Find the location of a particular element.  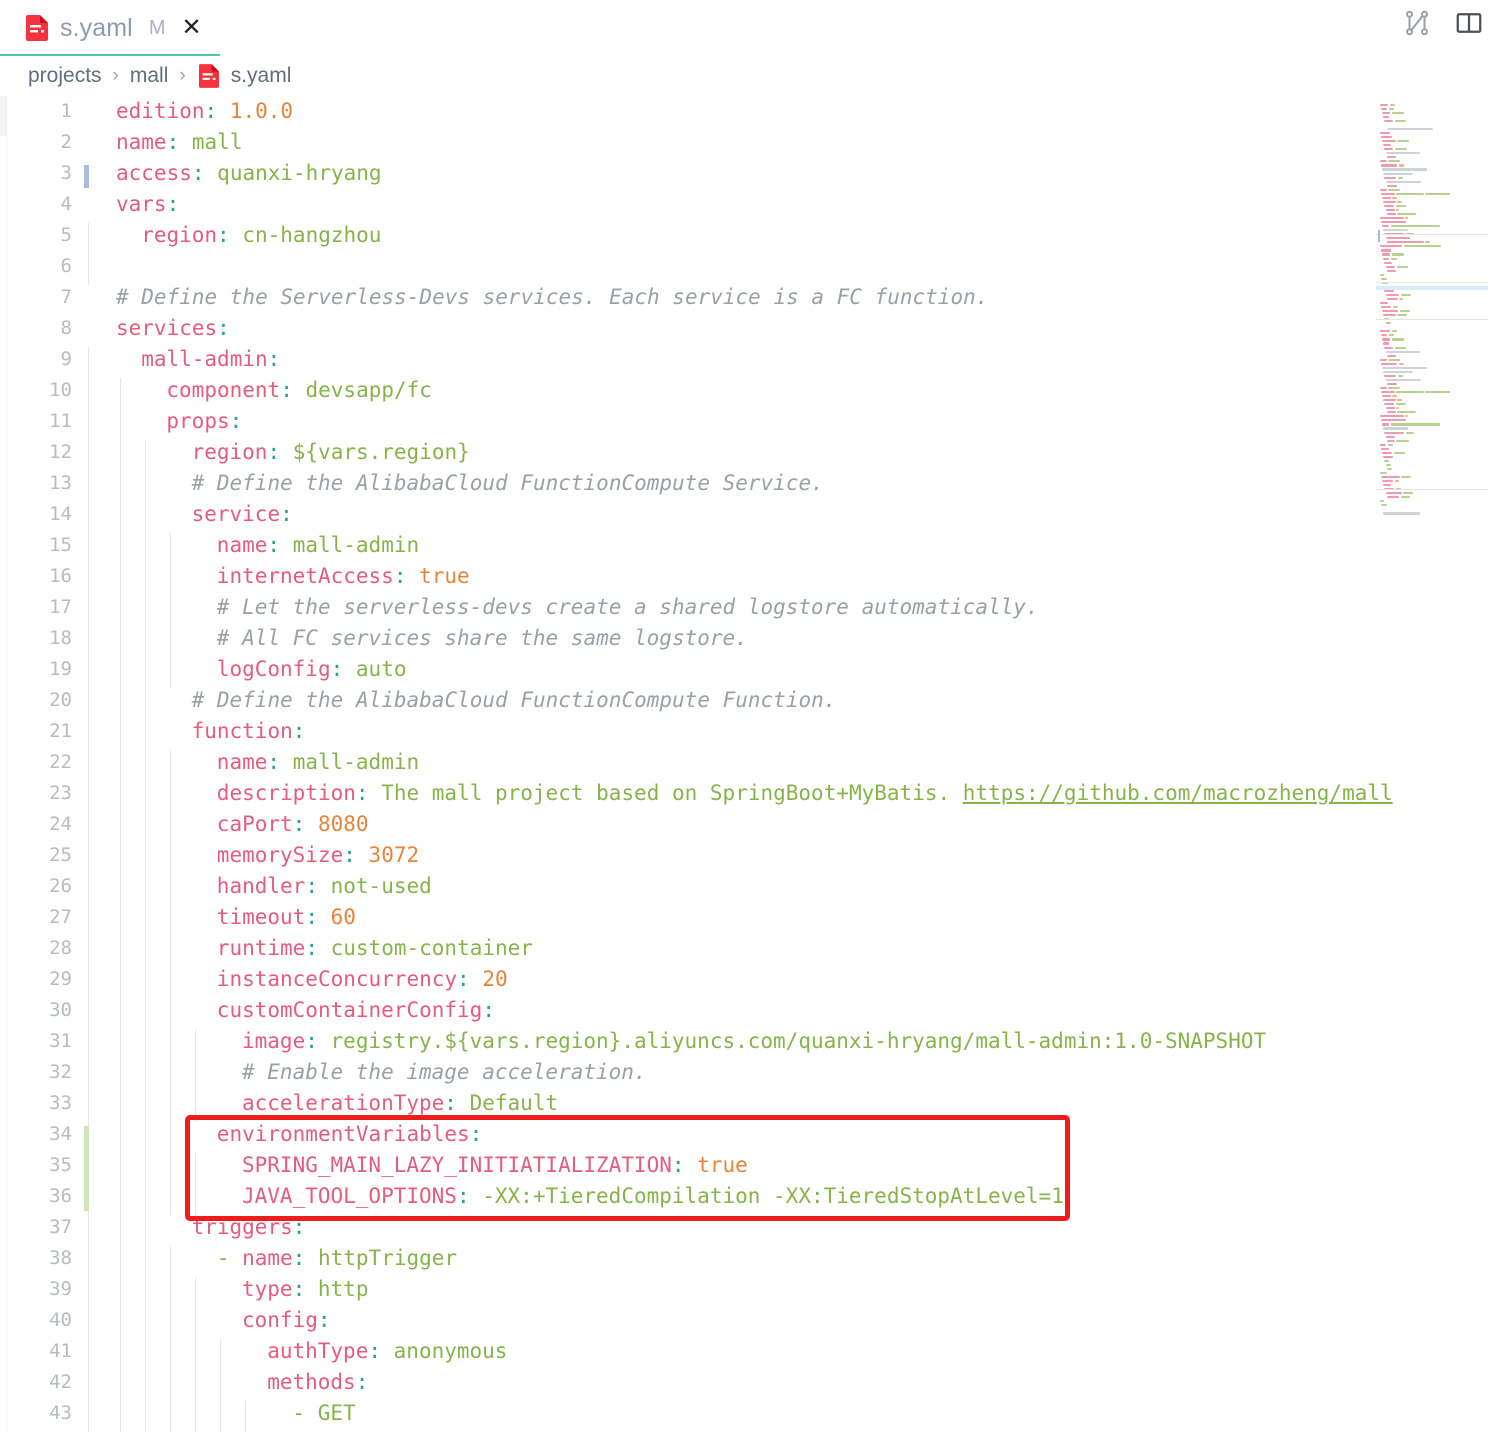

code-line-text: handler: not-used is located at coordinates (324, 886).